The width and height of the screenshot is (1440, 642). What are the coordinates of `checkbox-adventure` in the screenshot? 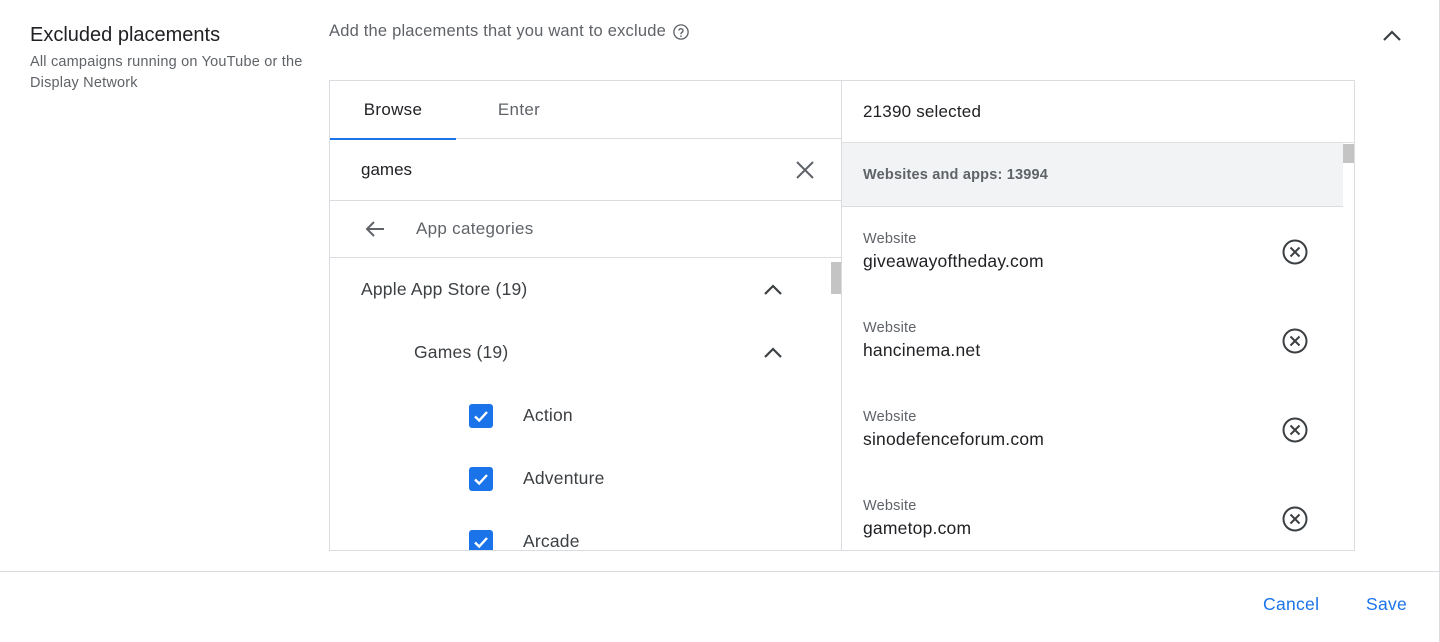 It's located at (481, 478).